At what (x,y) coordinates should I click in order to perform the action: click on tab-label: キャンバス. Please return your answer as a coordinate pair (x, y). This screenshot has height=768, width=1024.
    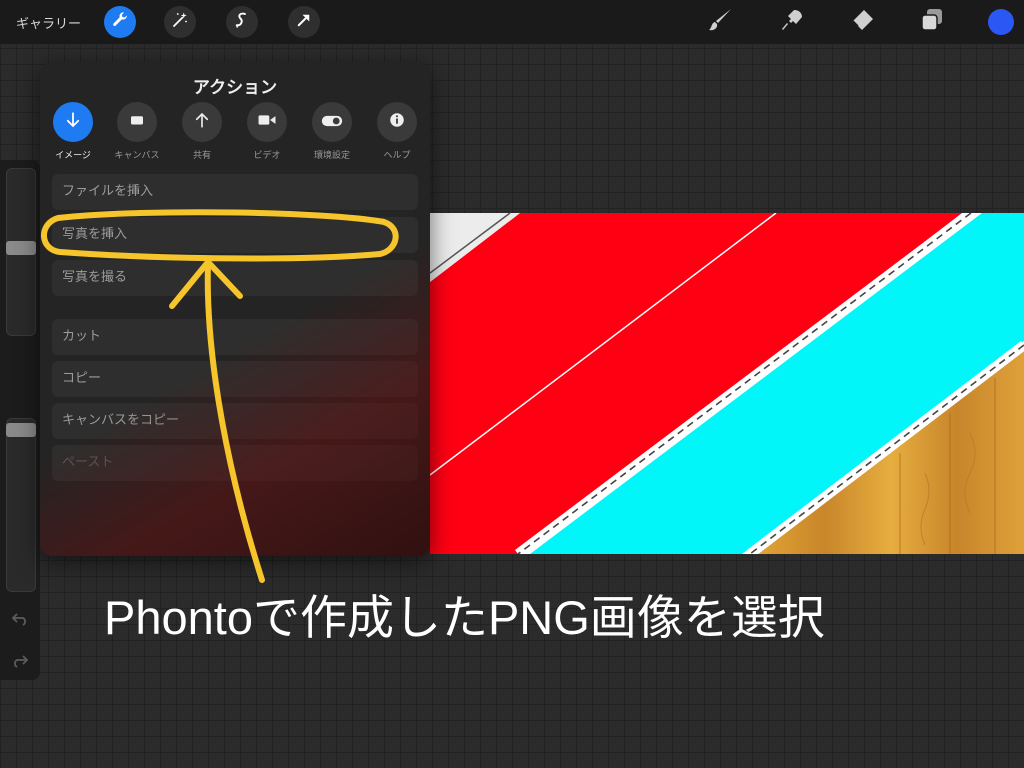
    Looking at the image, I should click on (137, 156).